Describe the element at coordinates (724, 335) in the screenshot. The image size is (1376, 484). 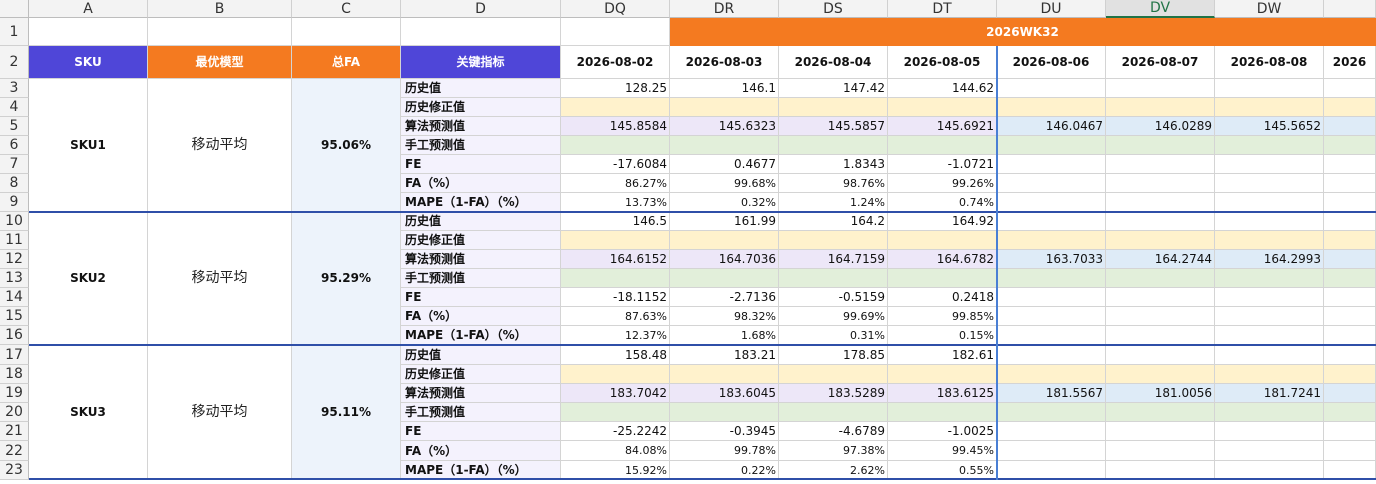
I see `value-cell: 1.68%` at that location.